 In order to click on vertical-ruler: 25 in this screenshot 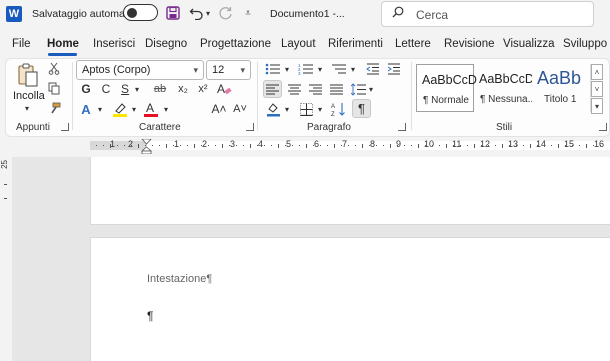, I will do `click(6, 259)`.